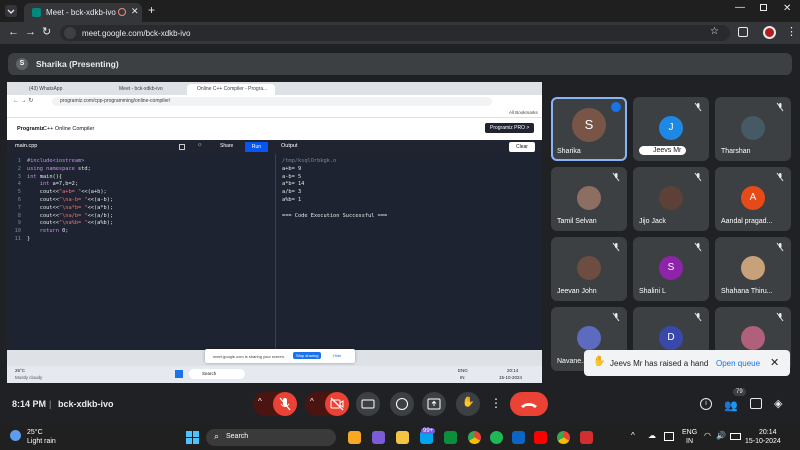 This screenshot has height=450, width=800. What do you see at coordinates (577, 221) in the screenshot?
I see `participant-name: Tamil Selvan` at bounding box center [577, 221].